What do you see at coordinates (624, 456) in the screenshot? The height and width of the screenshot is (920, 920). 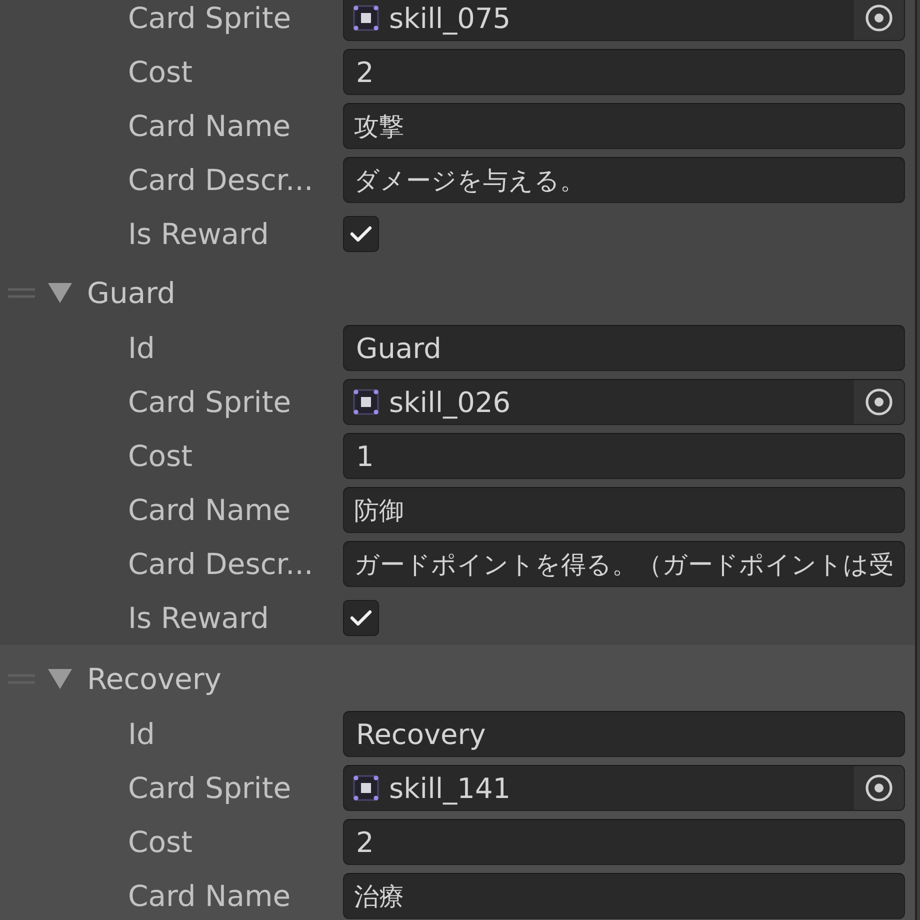 I see `number-field: 1` at bounding box center [624, 456].